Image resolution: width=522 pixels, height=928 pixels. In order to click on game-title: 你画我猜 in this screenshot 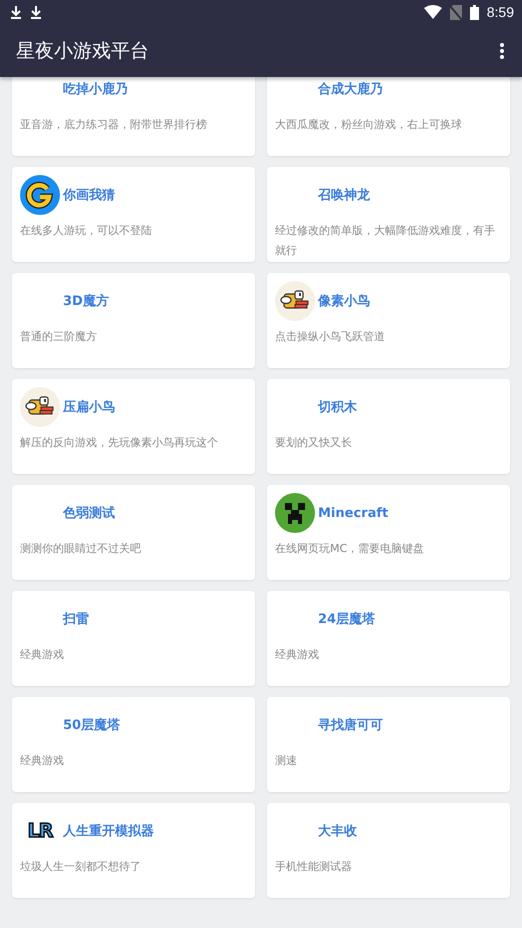, I will do `click(89, 195)`.